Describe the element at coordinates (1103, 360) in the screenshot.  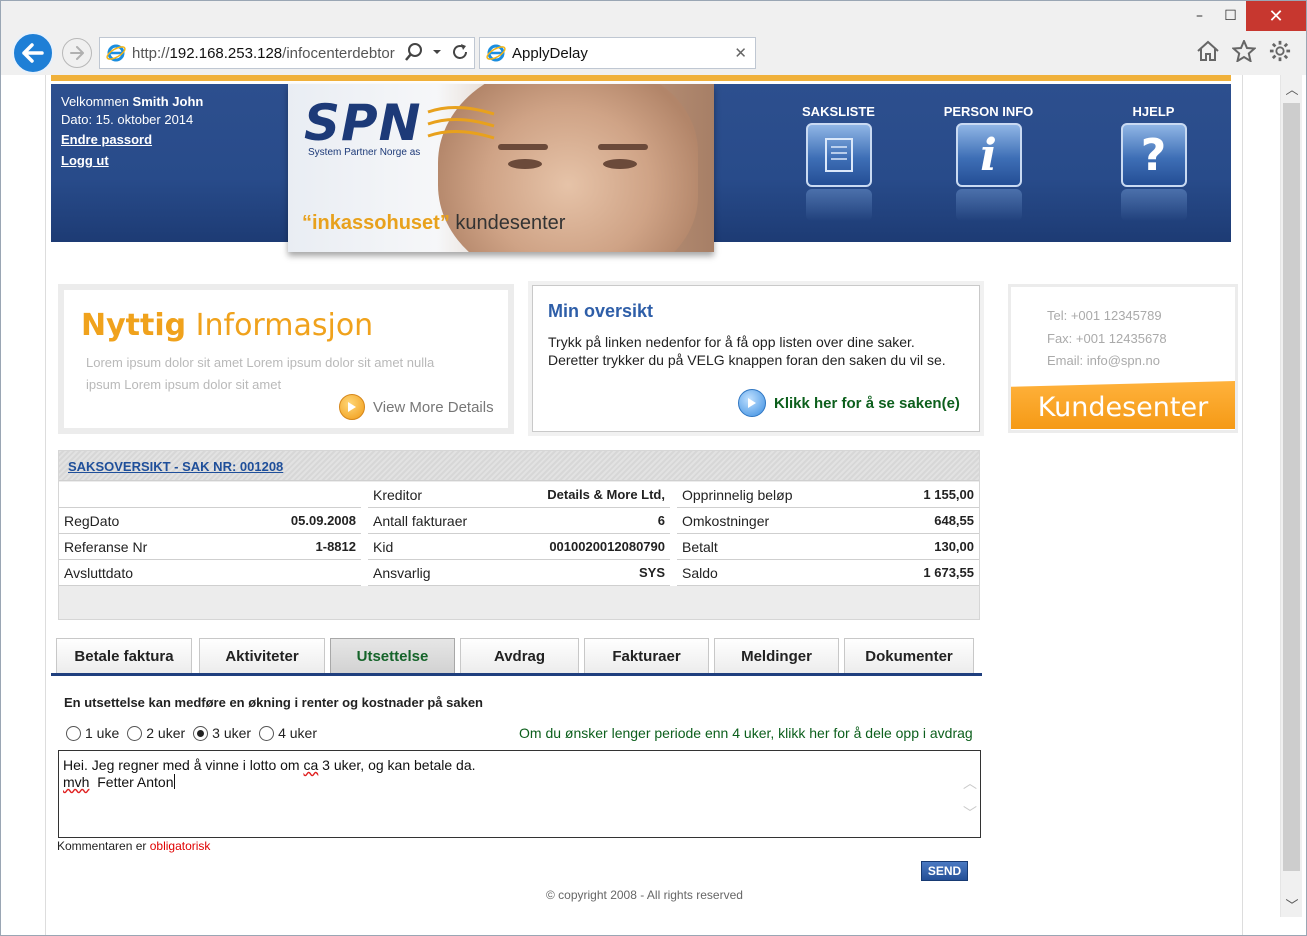
I see `contact-email: Email: info@spn.no` at that location.